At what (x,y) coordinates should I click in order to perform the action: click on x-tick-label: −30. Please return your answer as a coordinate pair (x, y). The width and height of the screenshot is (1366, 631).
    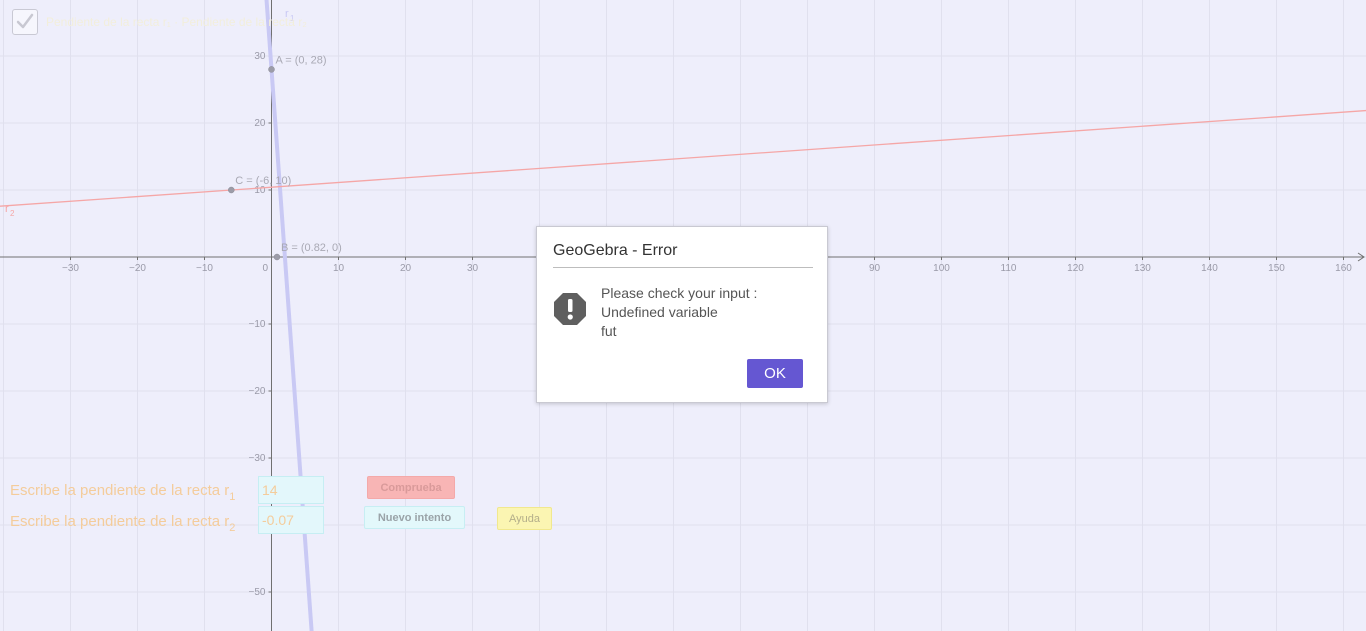
    Looking at the image, I should click on (70, 268).